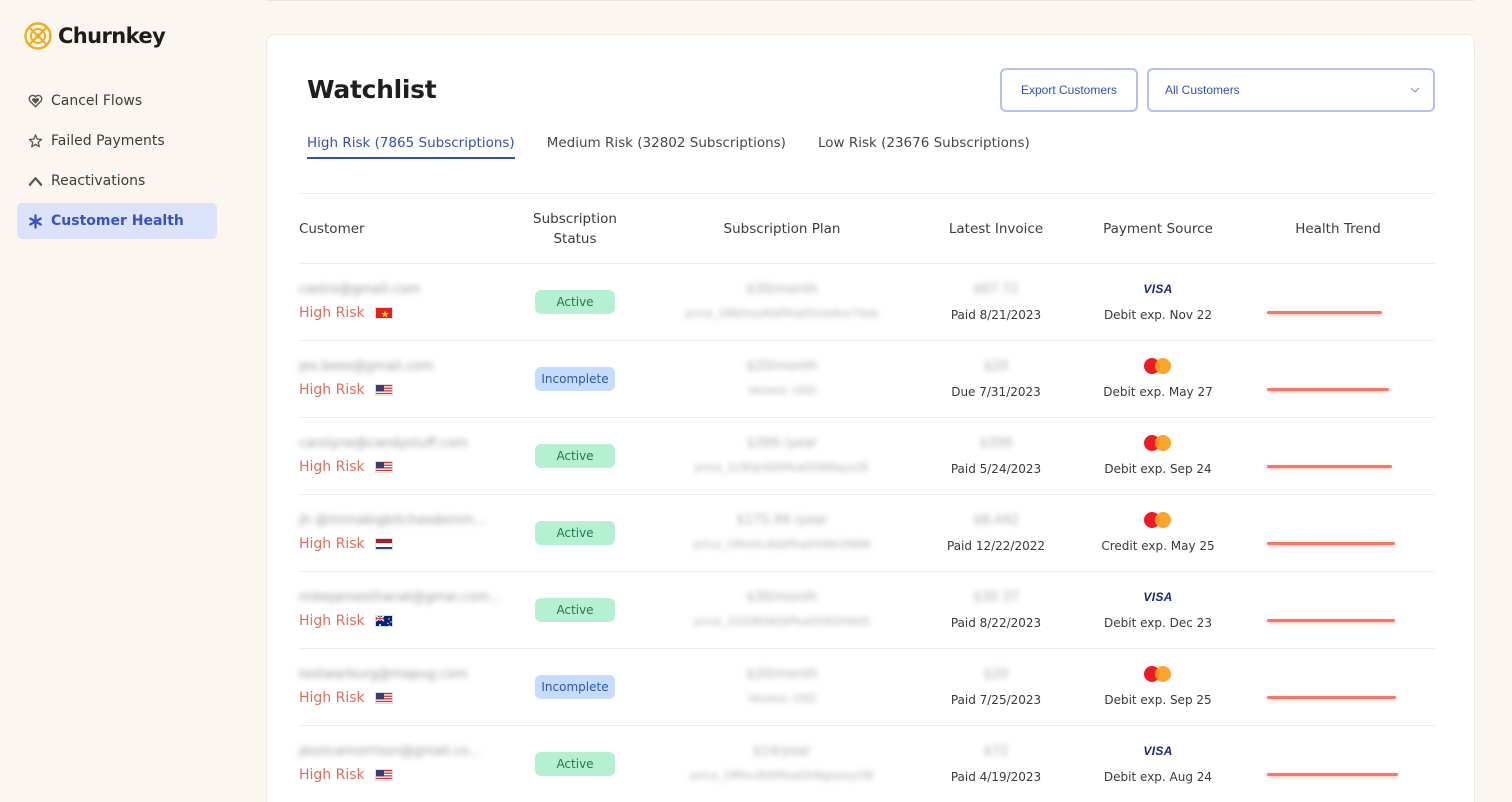 Image resolution: width=1512 pixels, height=802 pixels. What do you see at coordinates (996, 700) in the screenshot?
I see `invoice-status: Paid 7/25/2023` at bounding box center [996, 700].